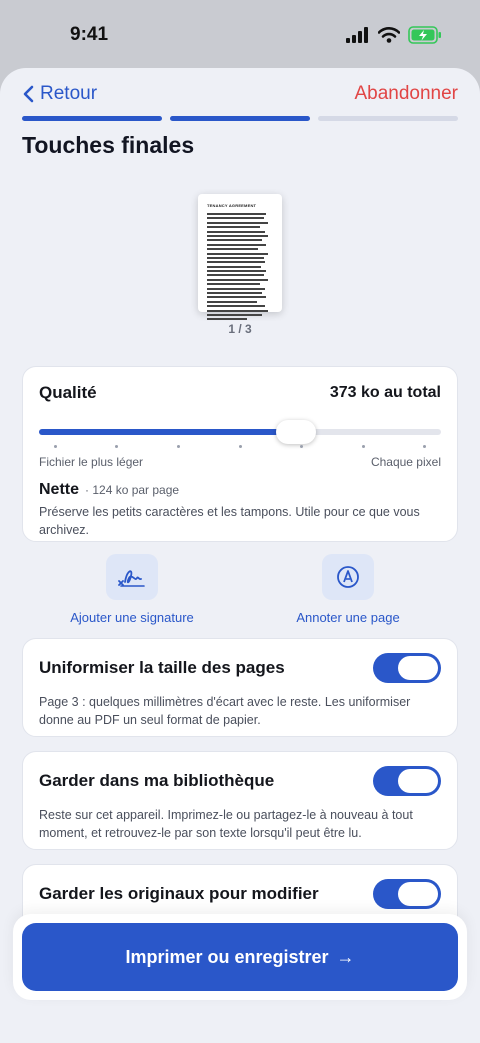 This screenshot has height=1043, width=480. I want to click on keep-in-library-switch, so click(407, 781).